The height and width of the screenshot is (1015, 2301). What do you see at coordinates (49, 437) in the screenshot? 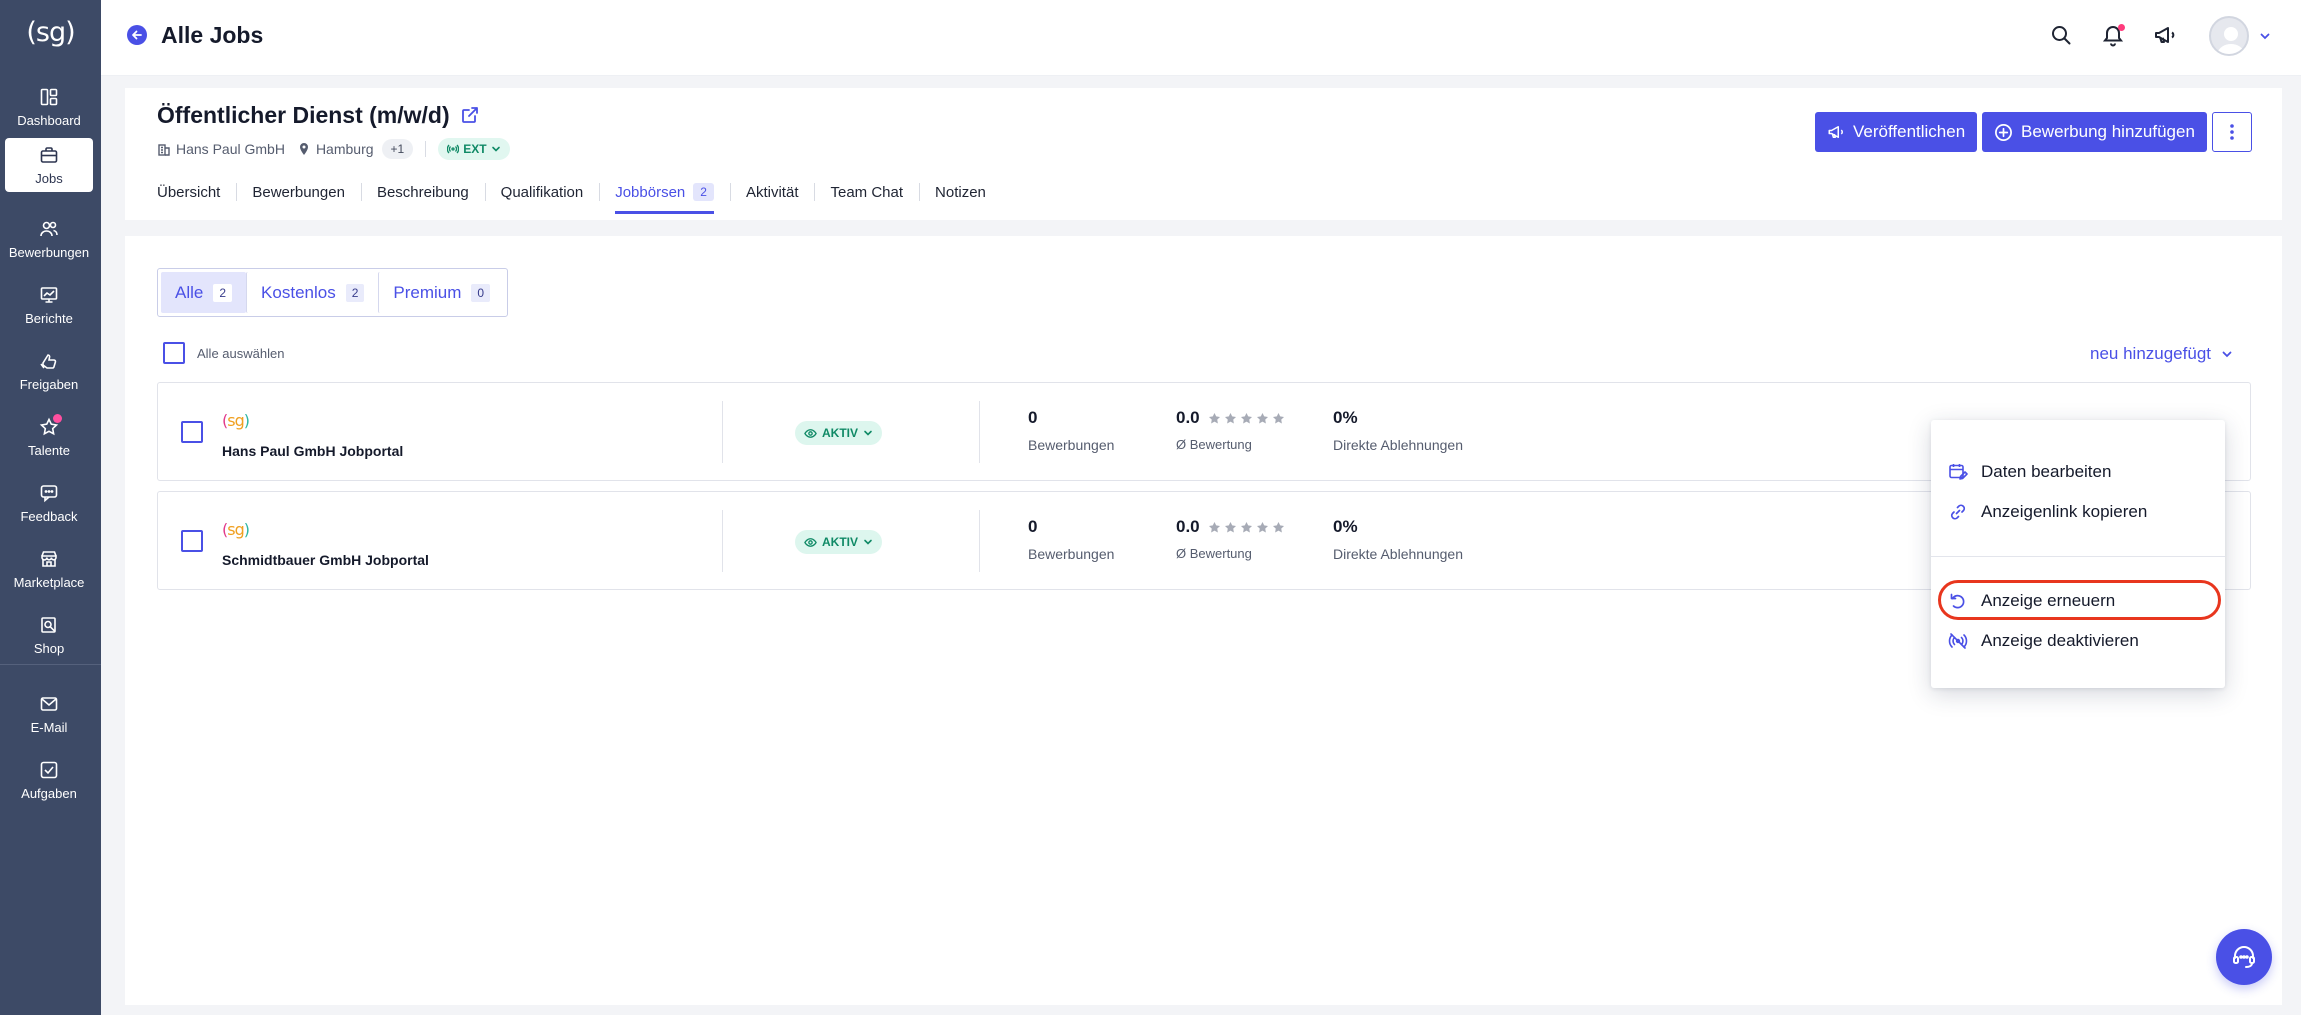
I see `sidebar-item-talente: Talente` at bounding box center [49, 437].